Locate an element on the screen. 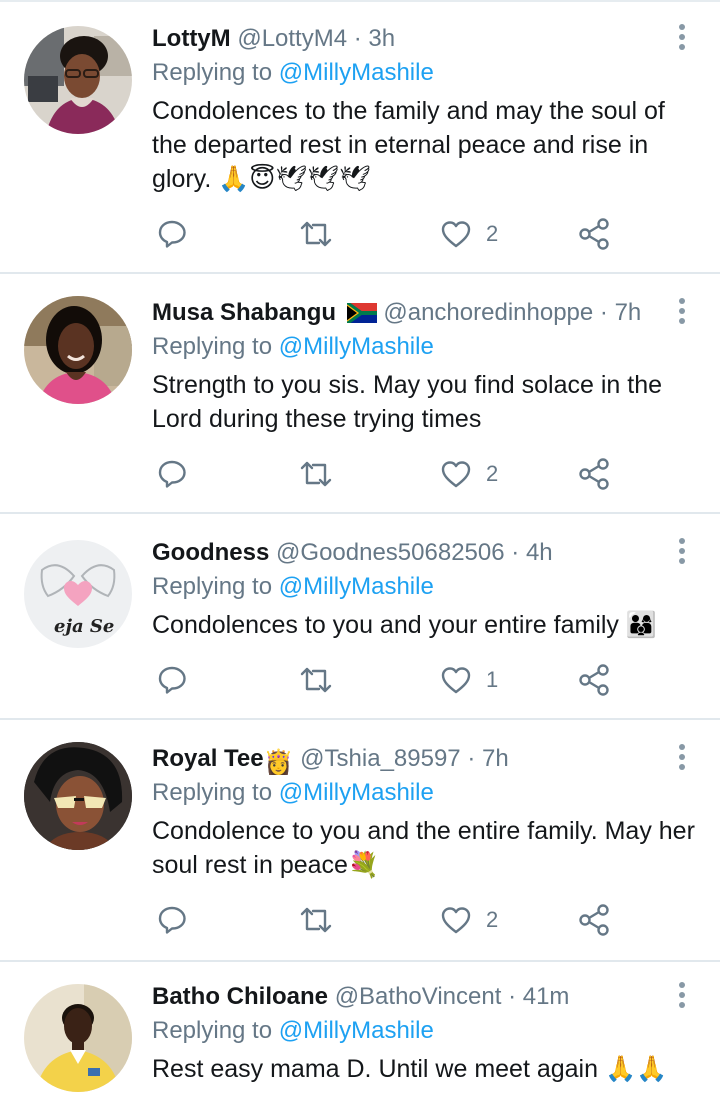 The image size is (720, 1105). user-handle: @BathoVincent is located at coordinates (418, 996).